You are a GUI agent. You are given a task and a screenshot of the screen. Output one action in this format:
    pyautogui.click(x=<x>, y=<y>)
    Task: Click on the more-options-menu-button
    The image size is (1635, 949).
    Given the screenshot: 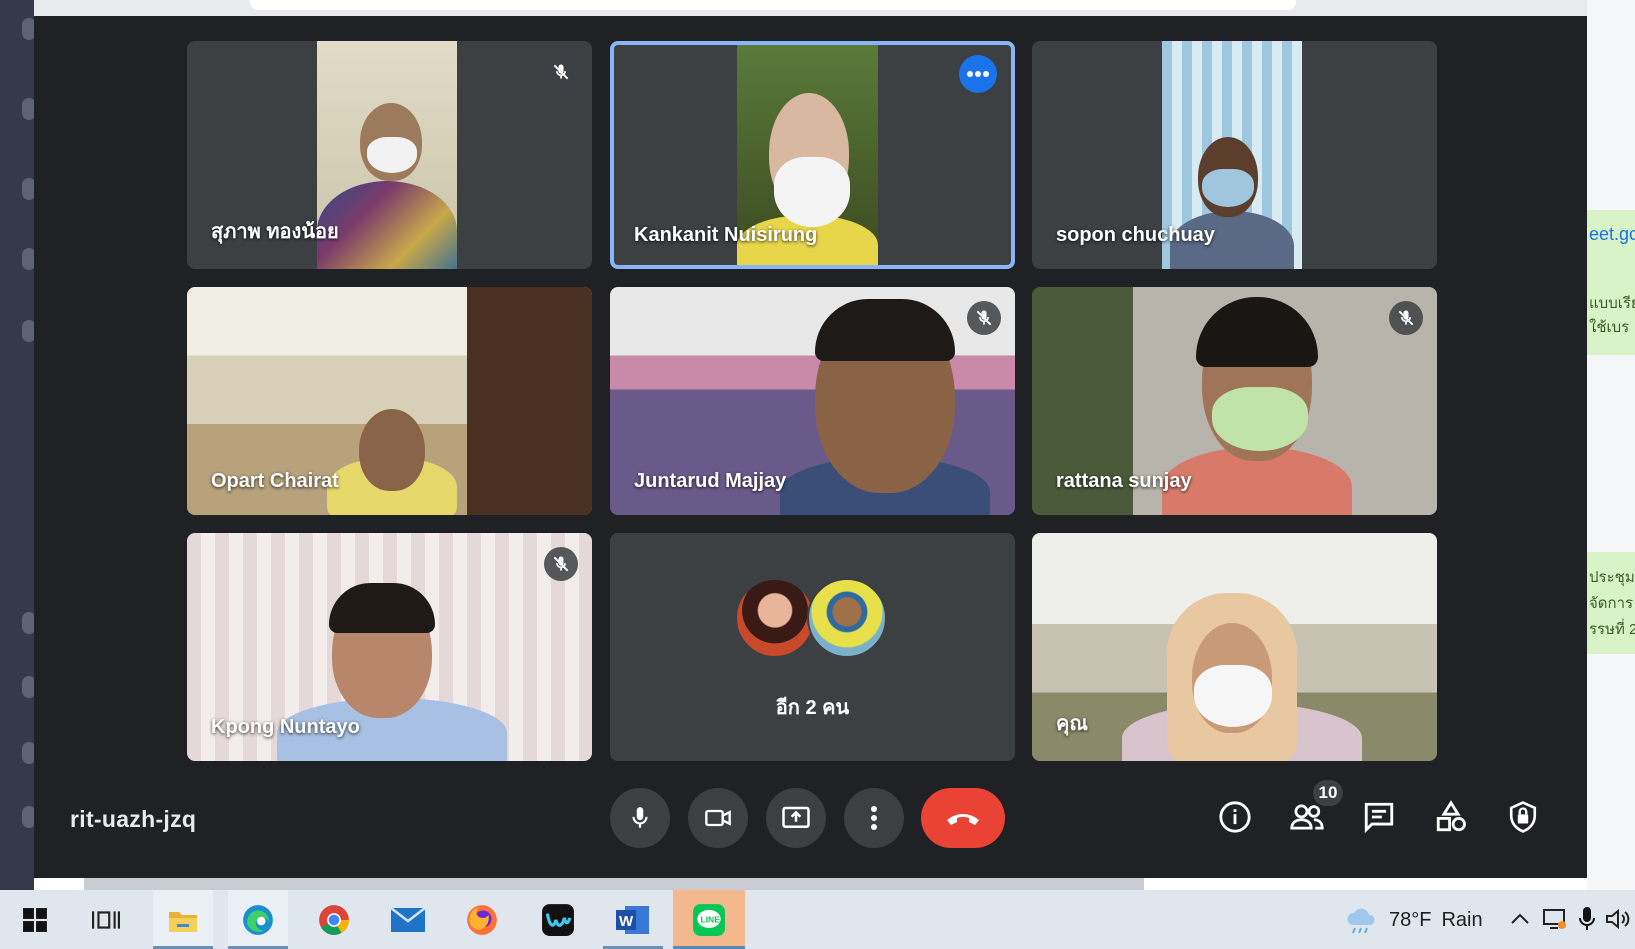 What is the action you would take?
    pyautogui.click(x=874, y=818)
    